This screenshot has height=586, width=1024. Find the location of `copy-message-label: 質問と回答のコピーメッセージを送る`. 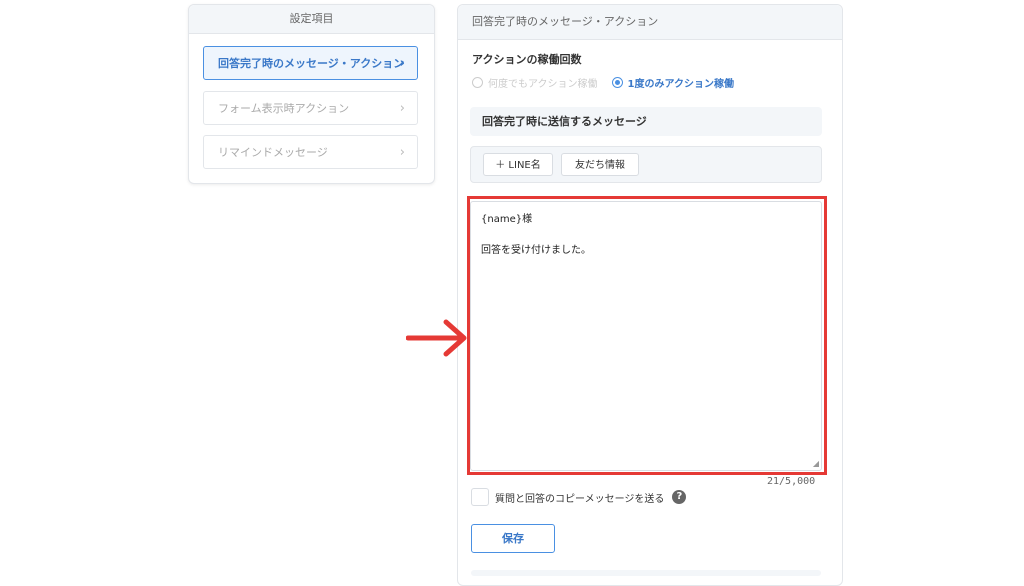

copy-message-label: 質問と回答のコピーメッセージを送る is located at coordinates (580, 499).